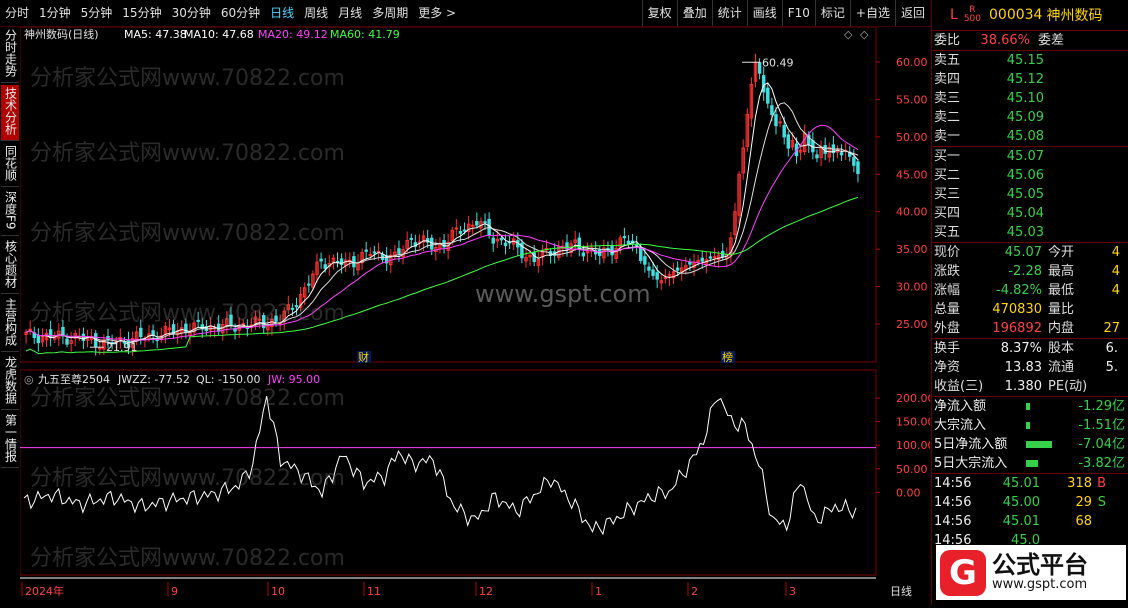 This screenshot has width=1128, height=608. I want to click on stock-header: L R 500 000034 神州数码, so click(1030, 15).